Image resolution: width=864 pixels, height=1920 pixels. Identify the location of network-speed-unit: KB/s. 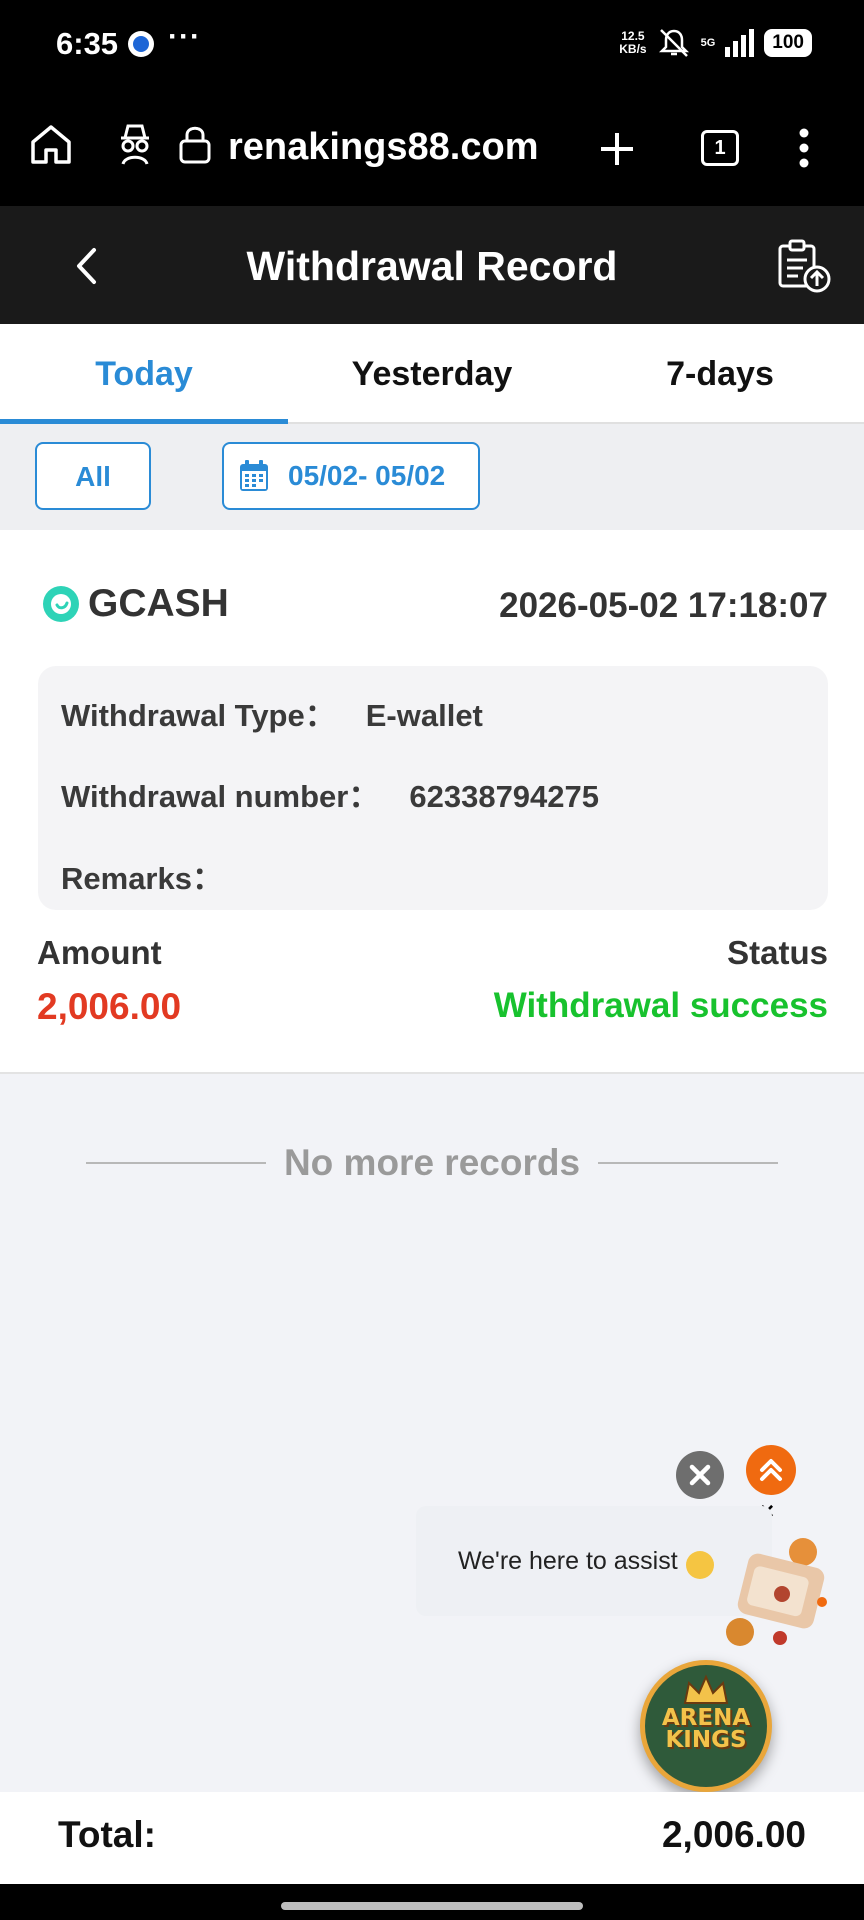
(633, 49).